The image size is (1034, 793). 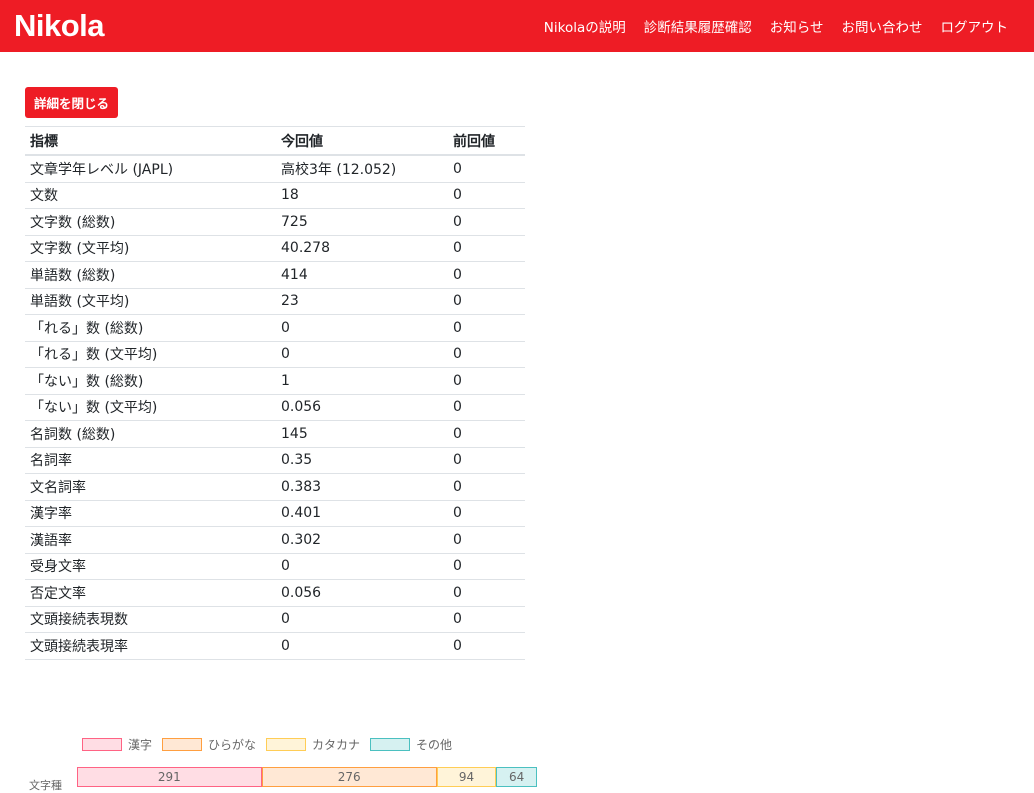 What do you see at coordinates (150, 593) in the screenshot?
I see `metric-name-cell: 否定文率` at bounding box center [150, 593].